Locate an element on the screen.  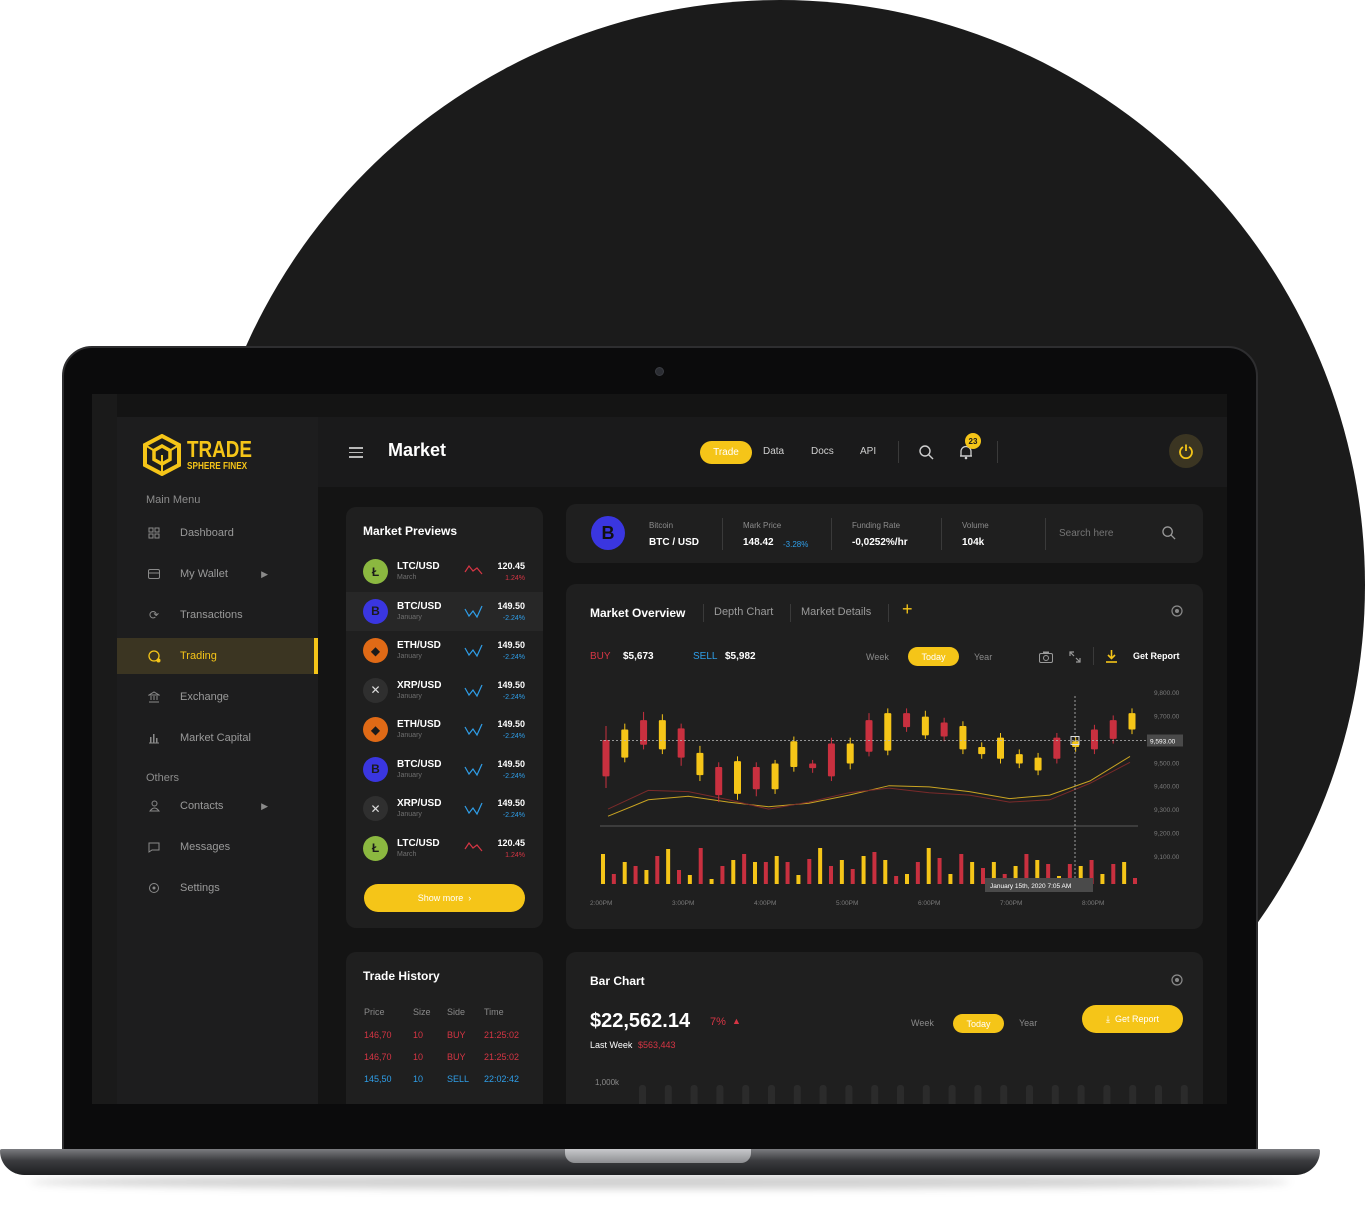
pair-price: 120.45 is located at coordinates (511, 566).